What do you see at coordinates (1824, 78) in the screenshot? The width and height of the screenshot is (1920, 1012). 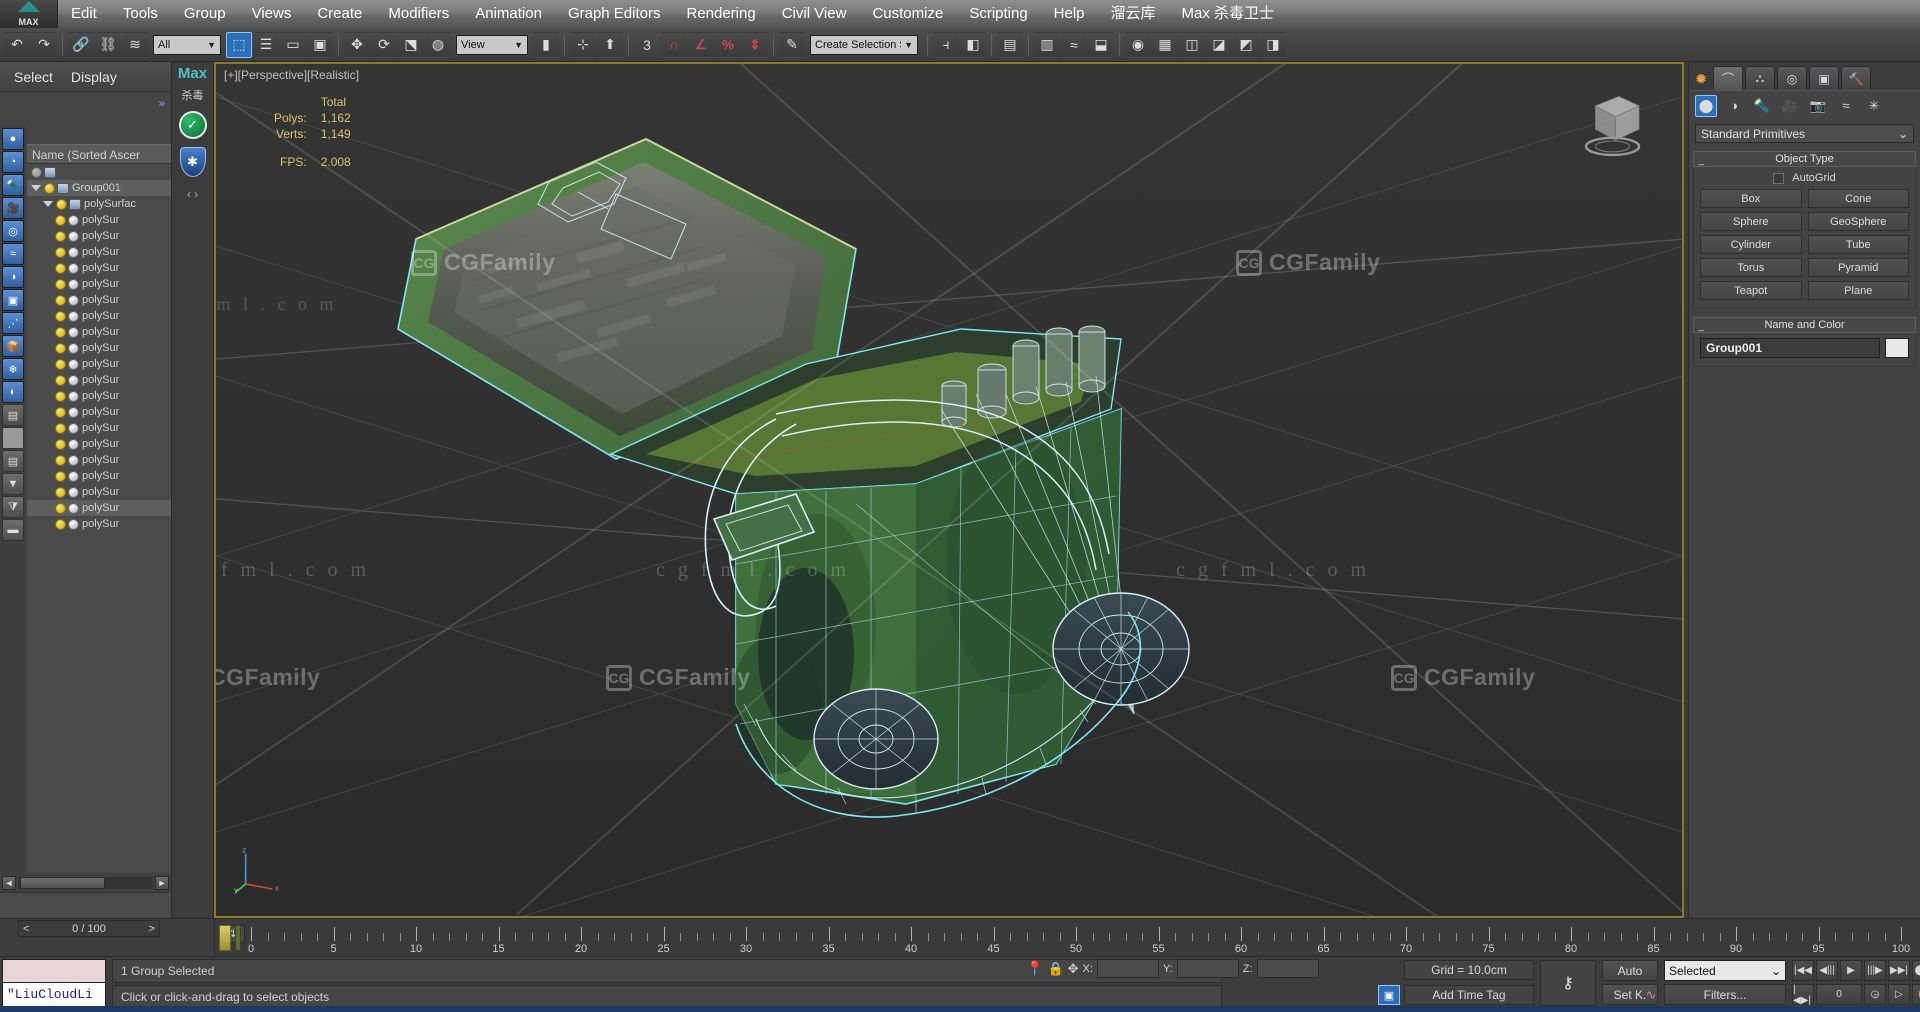 I see `tab-motion: ▣` at bounding box center [1824, 78].